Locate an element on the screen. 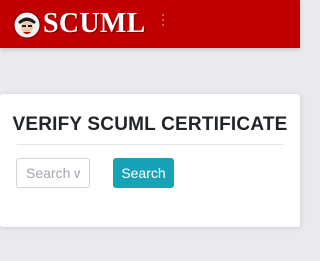  mascot-logo-icon is located at coordinates (27, 25).